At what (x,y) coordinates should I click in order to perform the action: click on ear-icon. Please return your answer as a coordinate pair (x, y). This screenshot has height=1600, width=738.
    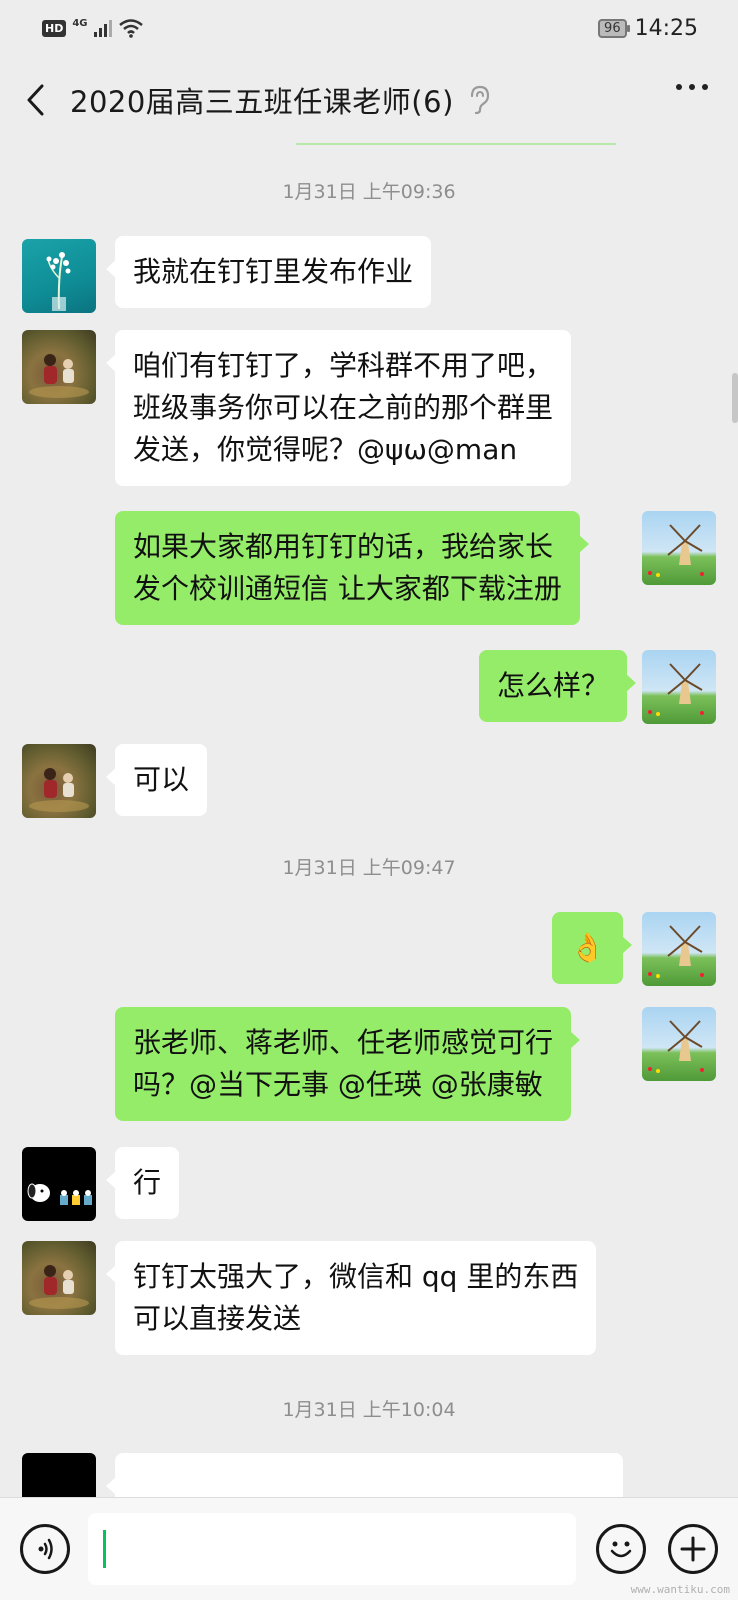
    Looking at the image, I should click on (479, 100).